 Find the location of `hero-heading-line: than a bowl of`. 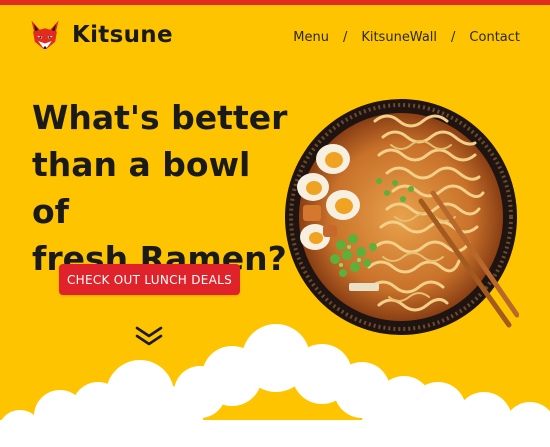

hero-heading-line: than a bowl of is located at coordinates (141, 188).